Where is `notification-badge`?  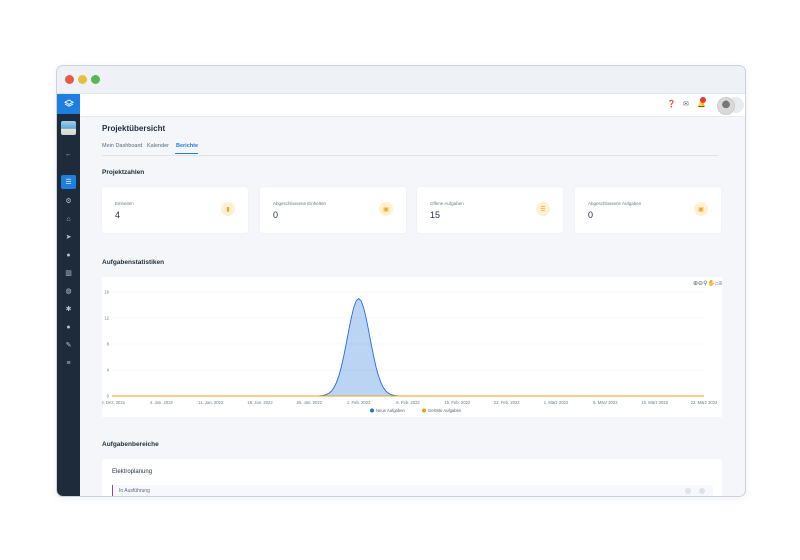 notification-badge is located at coordinates (703, 100).